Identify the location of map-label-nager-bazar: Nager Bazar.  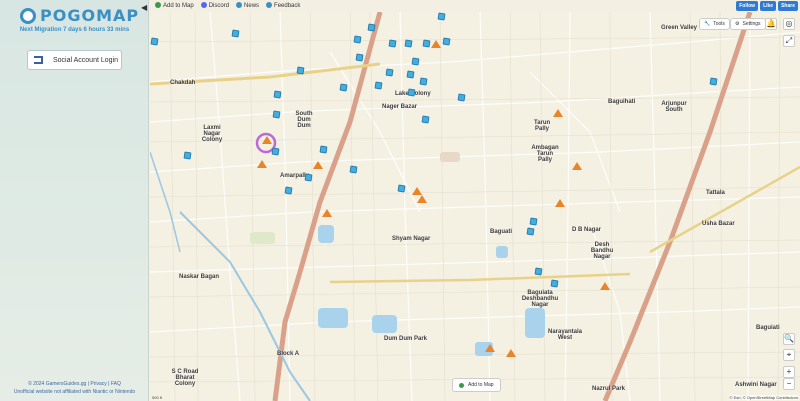
(400, 107).